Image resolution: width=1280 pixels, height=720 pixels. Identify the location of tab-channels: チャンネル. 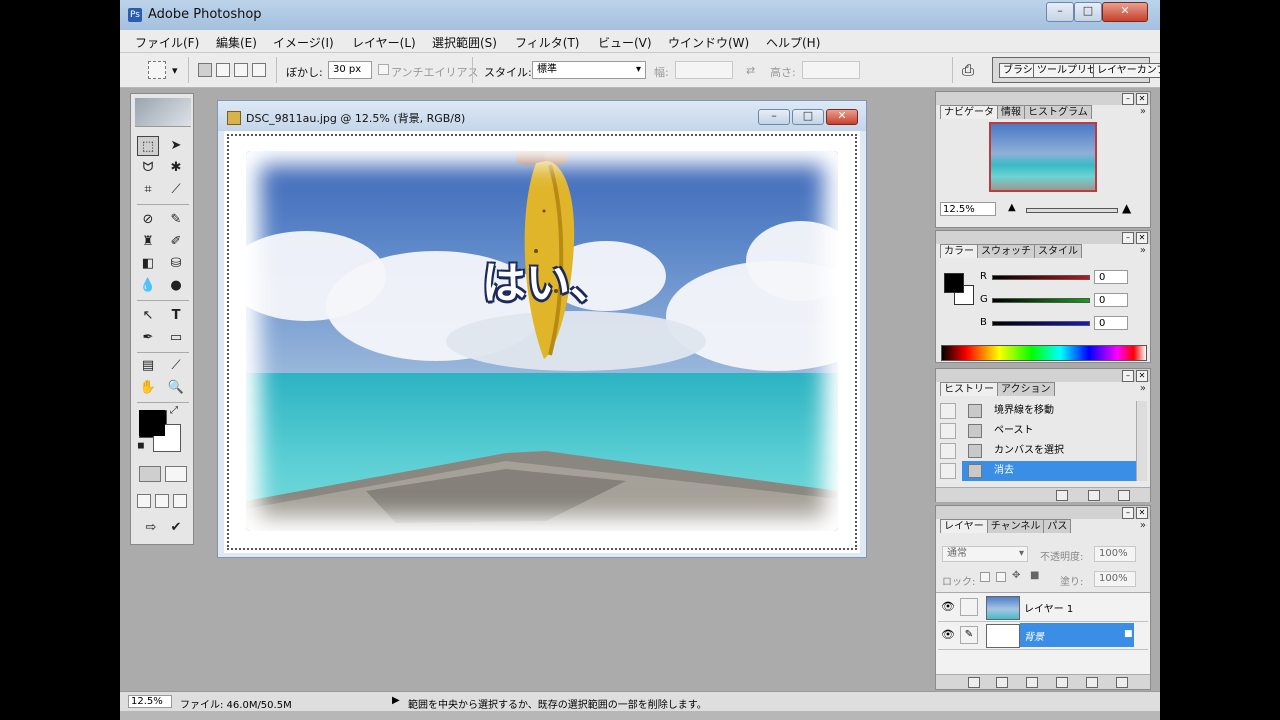
(1015, 526).